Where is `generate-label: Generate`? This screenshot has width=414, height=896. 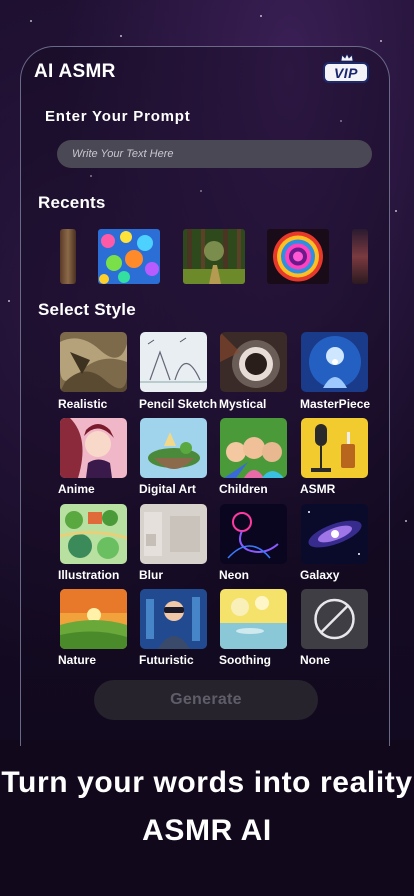 generate-label: Generate is located at coordinates (206, 699).